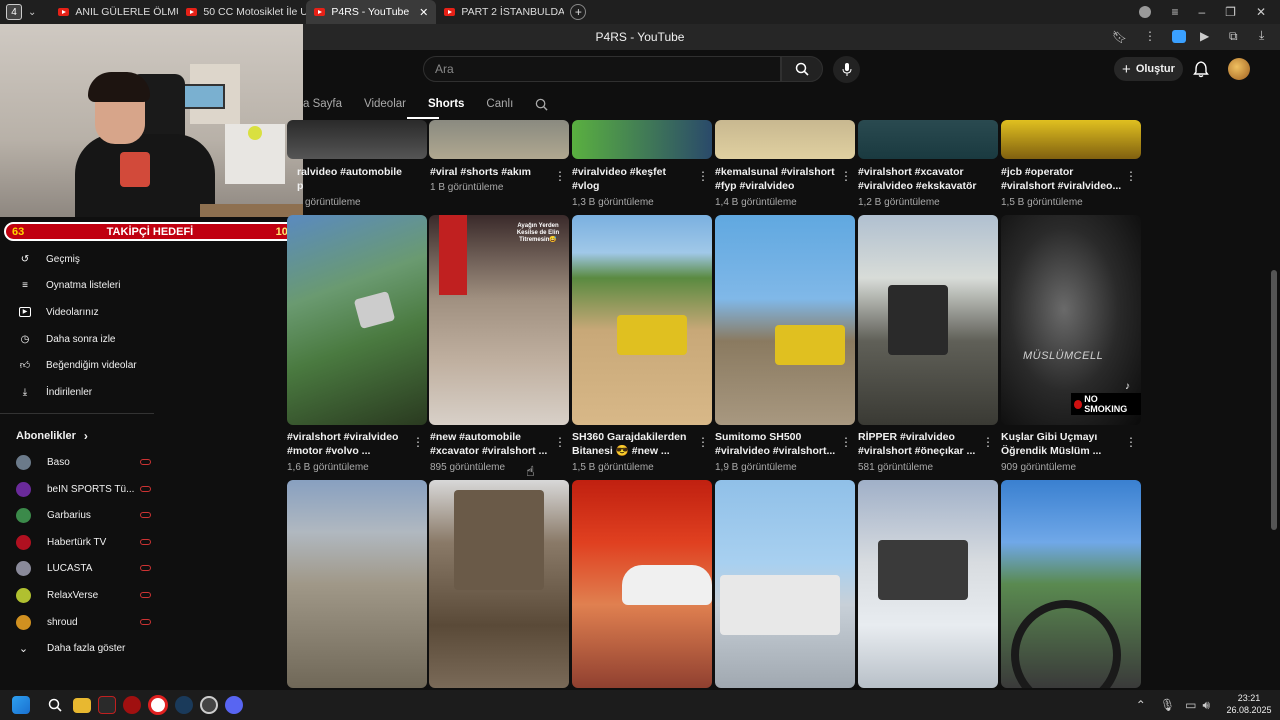 The image size is (1280, 720). Describe the element at coordinates (1174, 12) in the screenshot. I see `menu-icon: ≡` at that location.